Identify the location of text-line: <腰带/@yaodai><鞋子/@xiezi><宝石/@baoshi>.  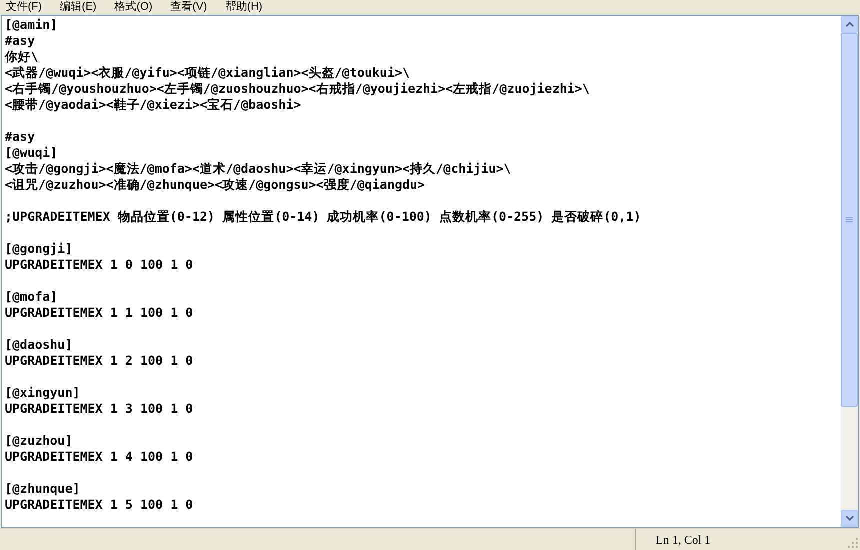
(153, 105).